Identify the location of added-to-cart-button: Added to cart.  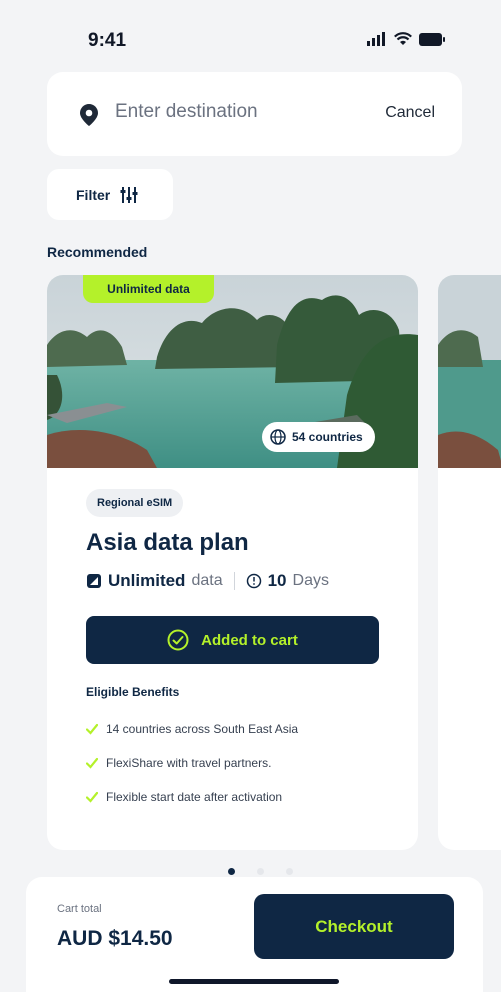
(232, 640).